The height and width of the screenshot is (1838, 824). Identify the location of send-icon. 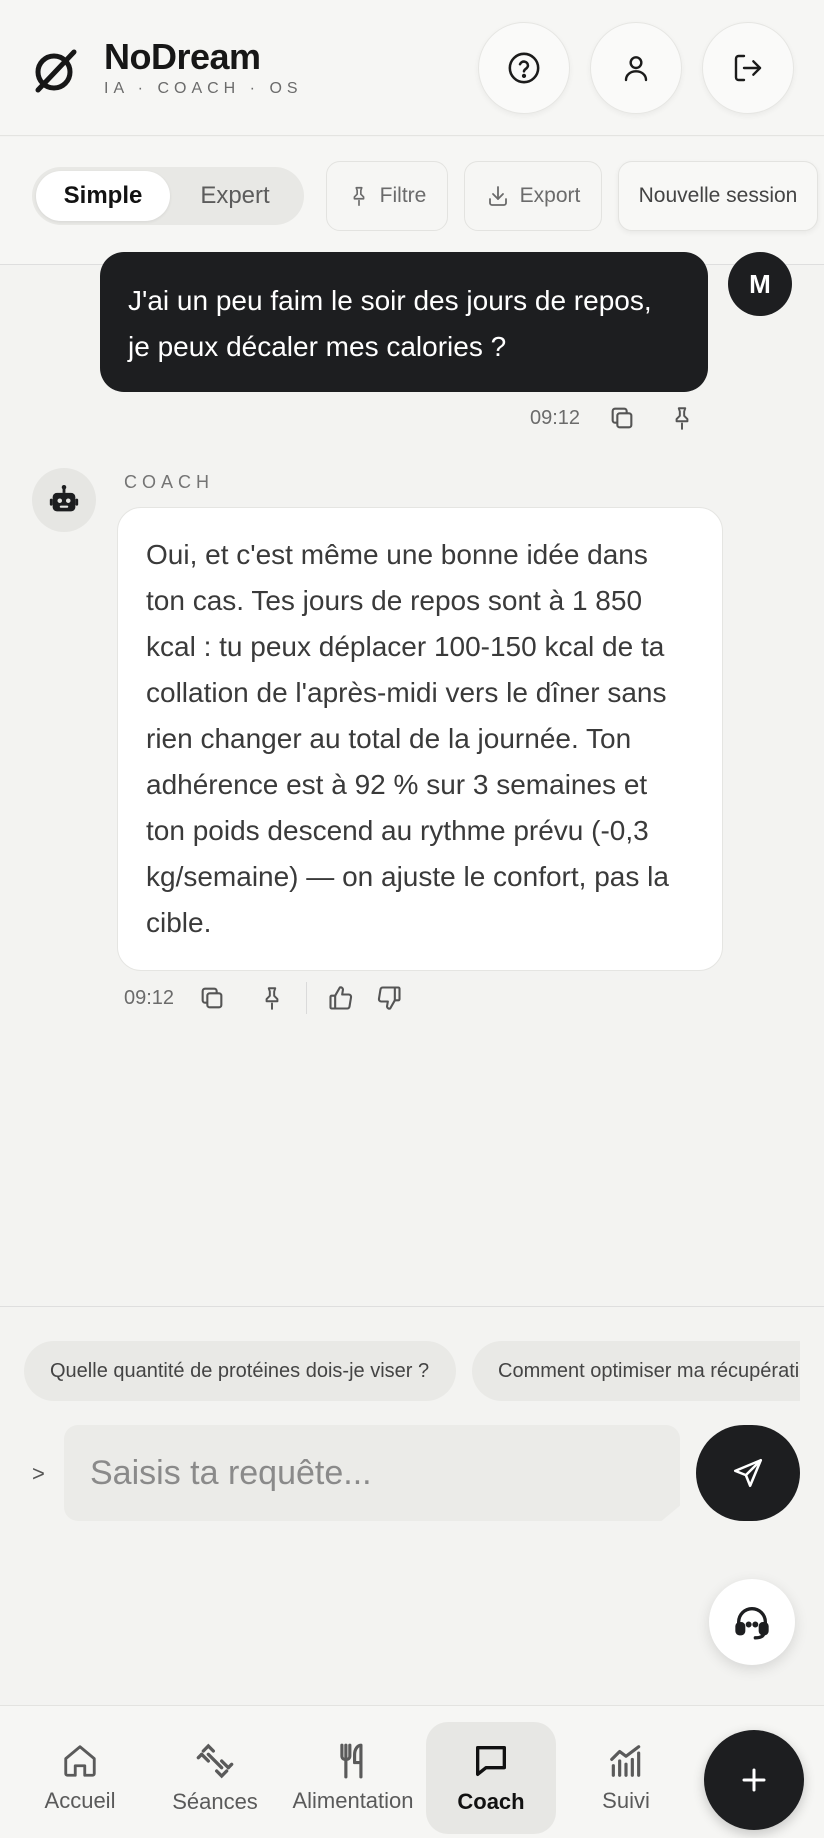
(748, 1473).